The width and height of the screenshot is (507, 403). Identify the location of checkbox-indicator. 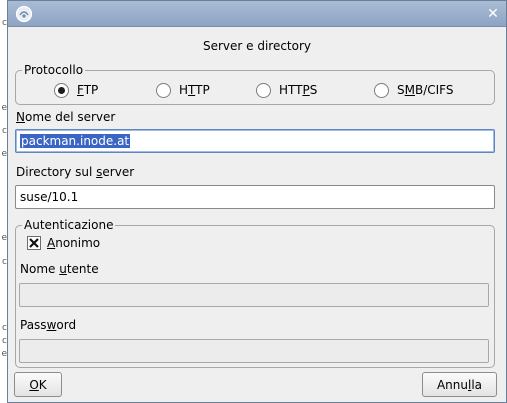
(34, 243).